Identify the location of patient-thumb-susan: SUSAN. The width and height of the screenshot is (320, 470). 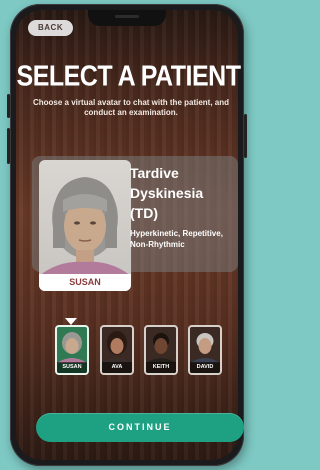
(72, 350).